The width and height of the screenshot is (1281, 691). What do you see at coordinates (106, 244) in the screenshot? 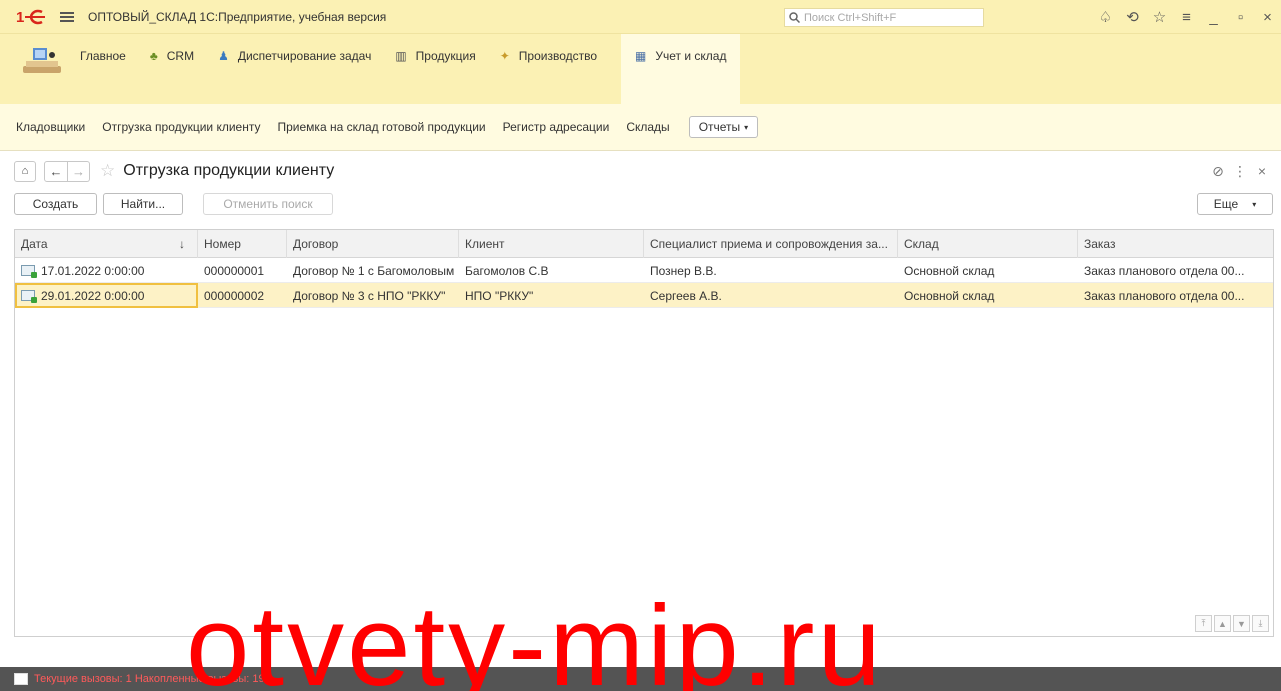
I see `column-header-date: Дата ↓` at bounding box center [106, 244].